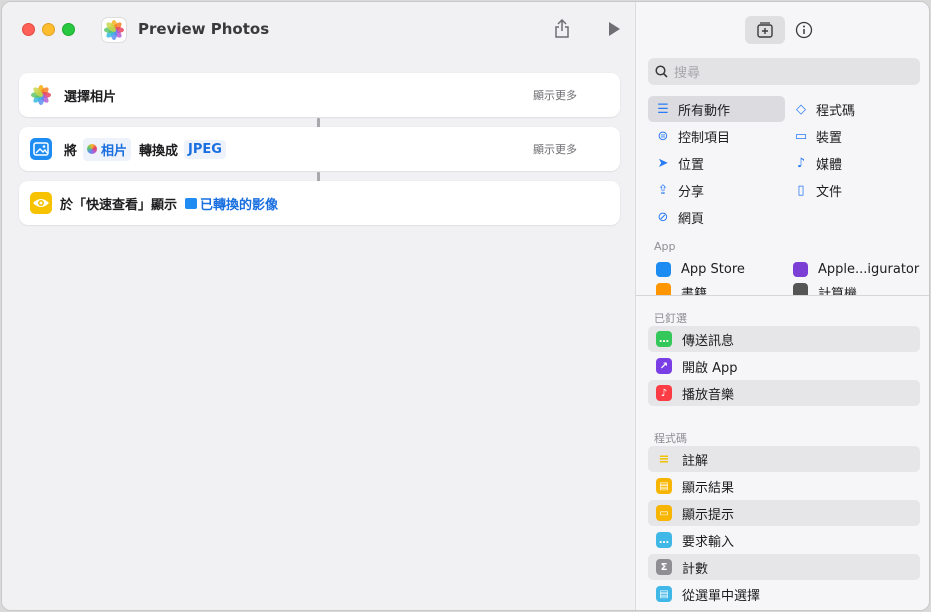  Describe the element at coordinates (716, 190) in the screenshot. I see `category-sharing: ⇪ 分享` at that location.